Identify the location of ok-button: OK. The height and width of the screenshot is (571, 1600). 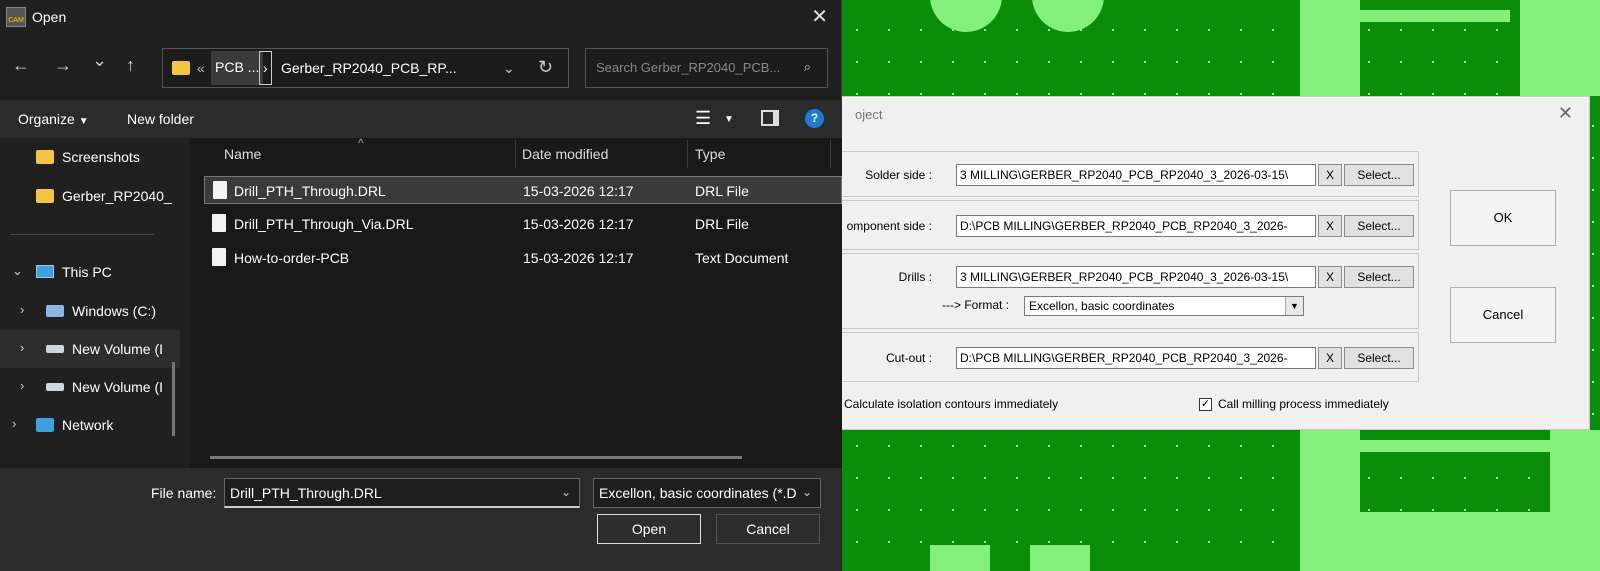
(1503, 218).